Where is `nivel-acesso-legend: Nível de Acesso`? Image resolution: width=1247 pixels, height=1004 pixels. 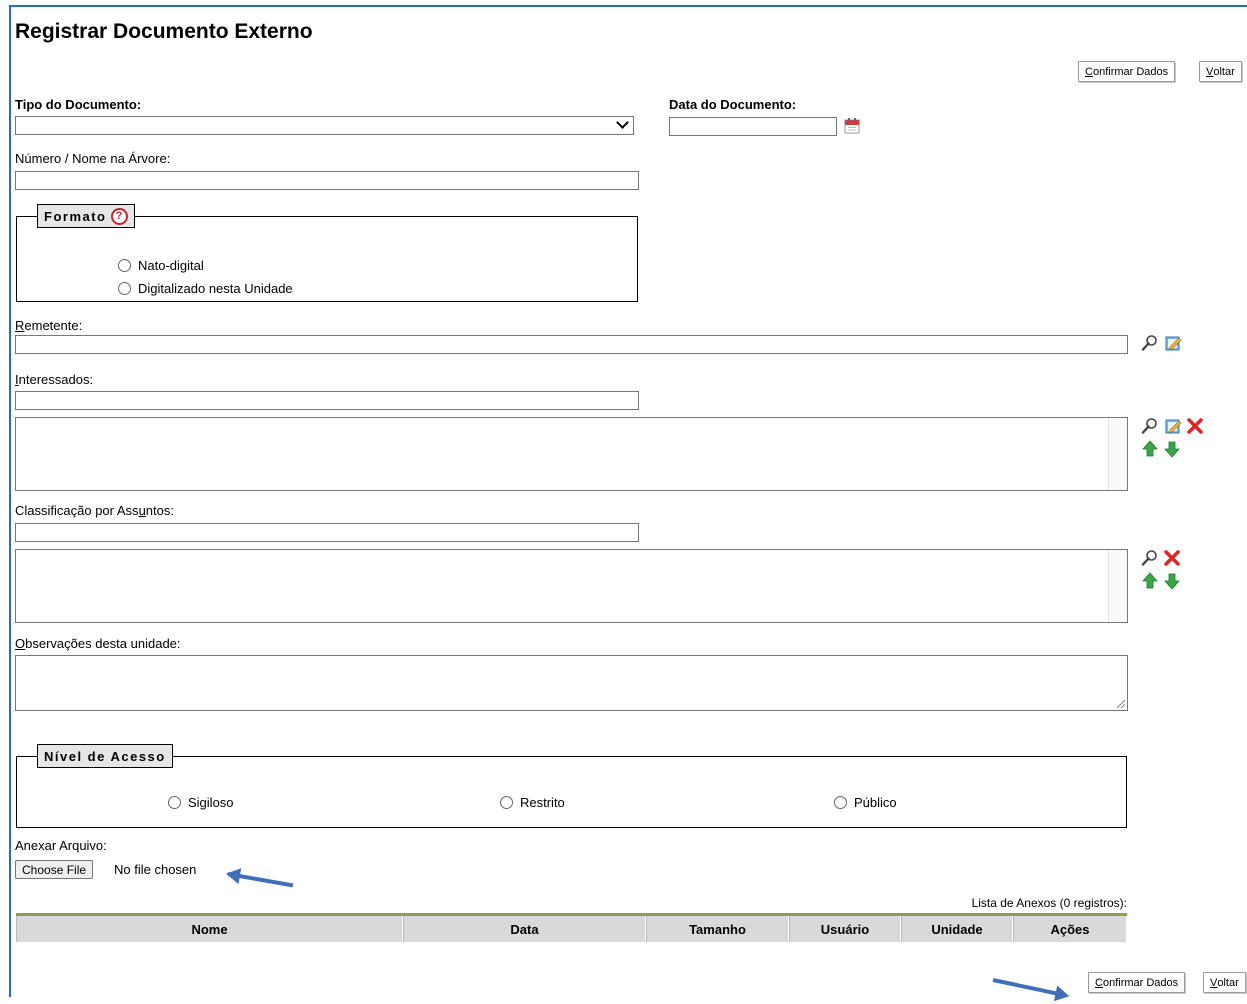
nivel-acesso-legend: Nível de Acesso is located at coordinates (105, 756).